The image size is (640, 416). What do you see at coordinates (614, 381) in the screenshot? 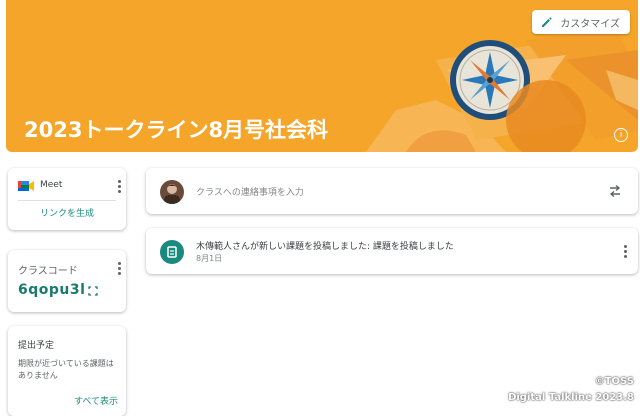
I see `watermark-copyright: ©TOSS` at bounding box center [614, 381].